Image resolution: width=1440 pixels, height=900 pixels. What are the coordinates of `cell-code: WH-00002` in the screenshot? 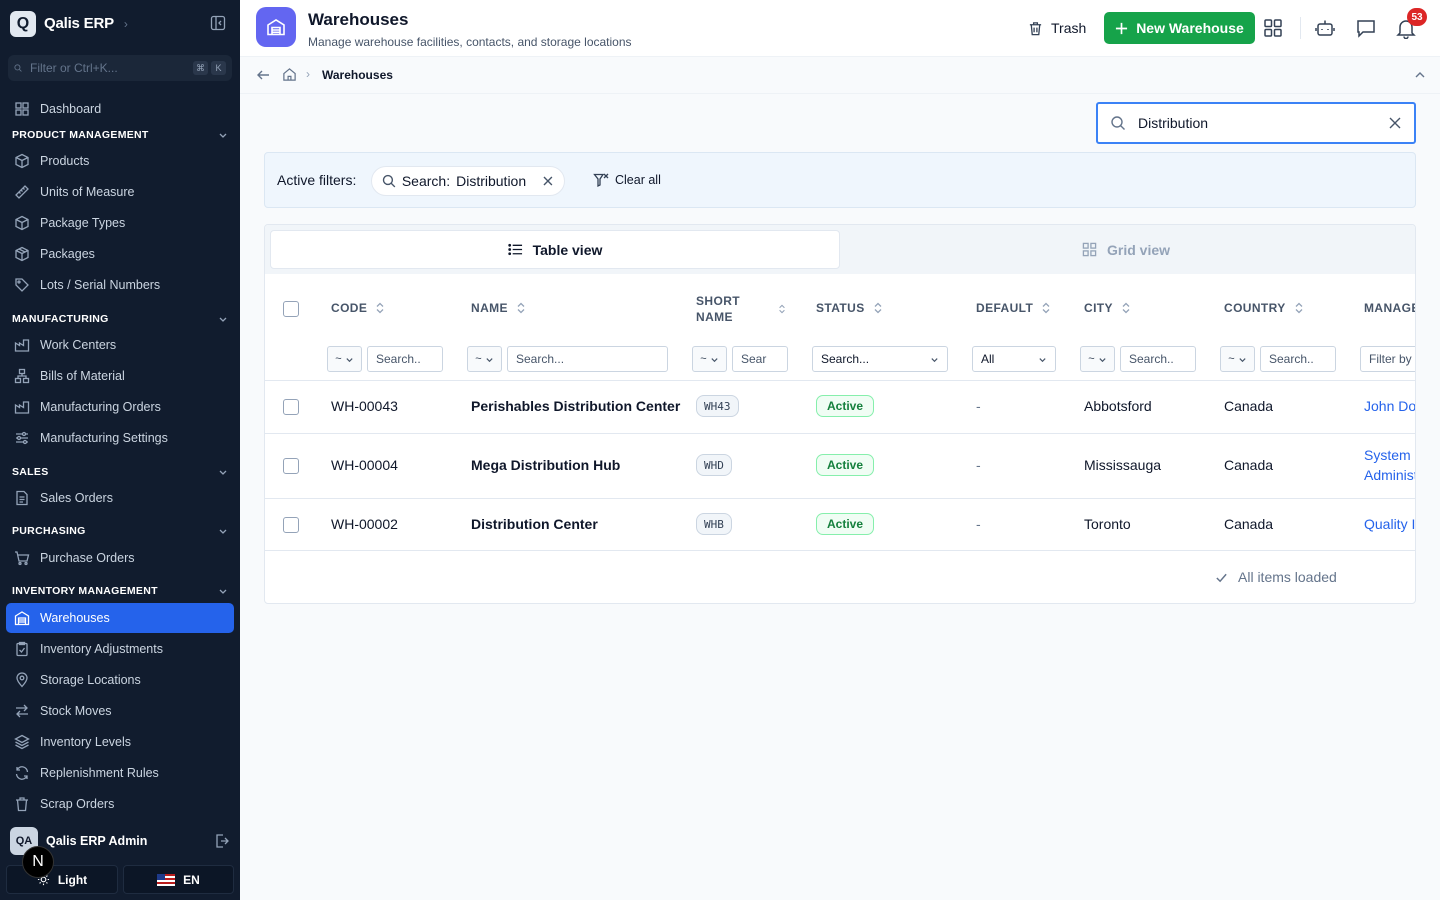 It's located at (364, 524).